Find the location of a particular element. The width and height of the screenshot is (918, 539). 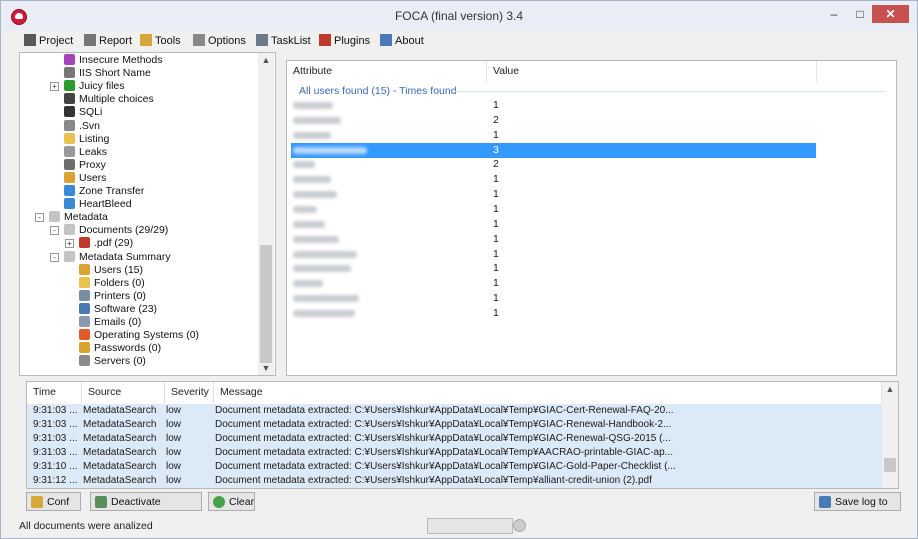

tree-item: Software (23) is located at coordinates (118, 309).